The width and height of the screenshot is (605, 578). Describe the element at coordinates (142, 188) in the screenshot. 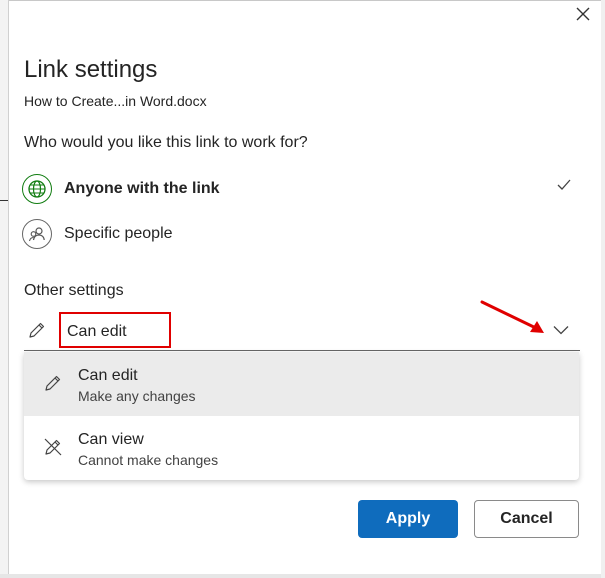

I see `option-anyone-label: Anyone with the link` at that location.